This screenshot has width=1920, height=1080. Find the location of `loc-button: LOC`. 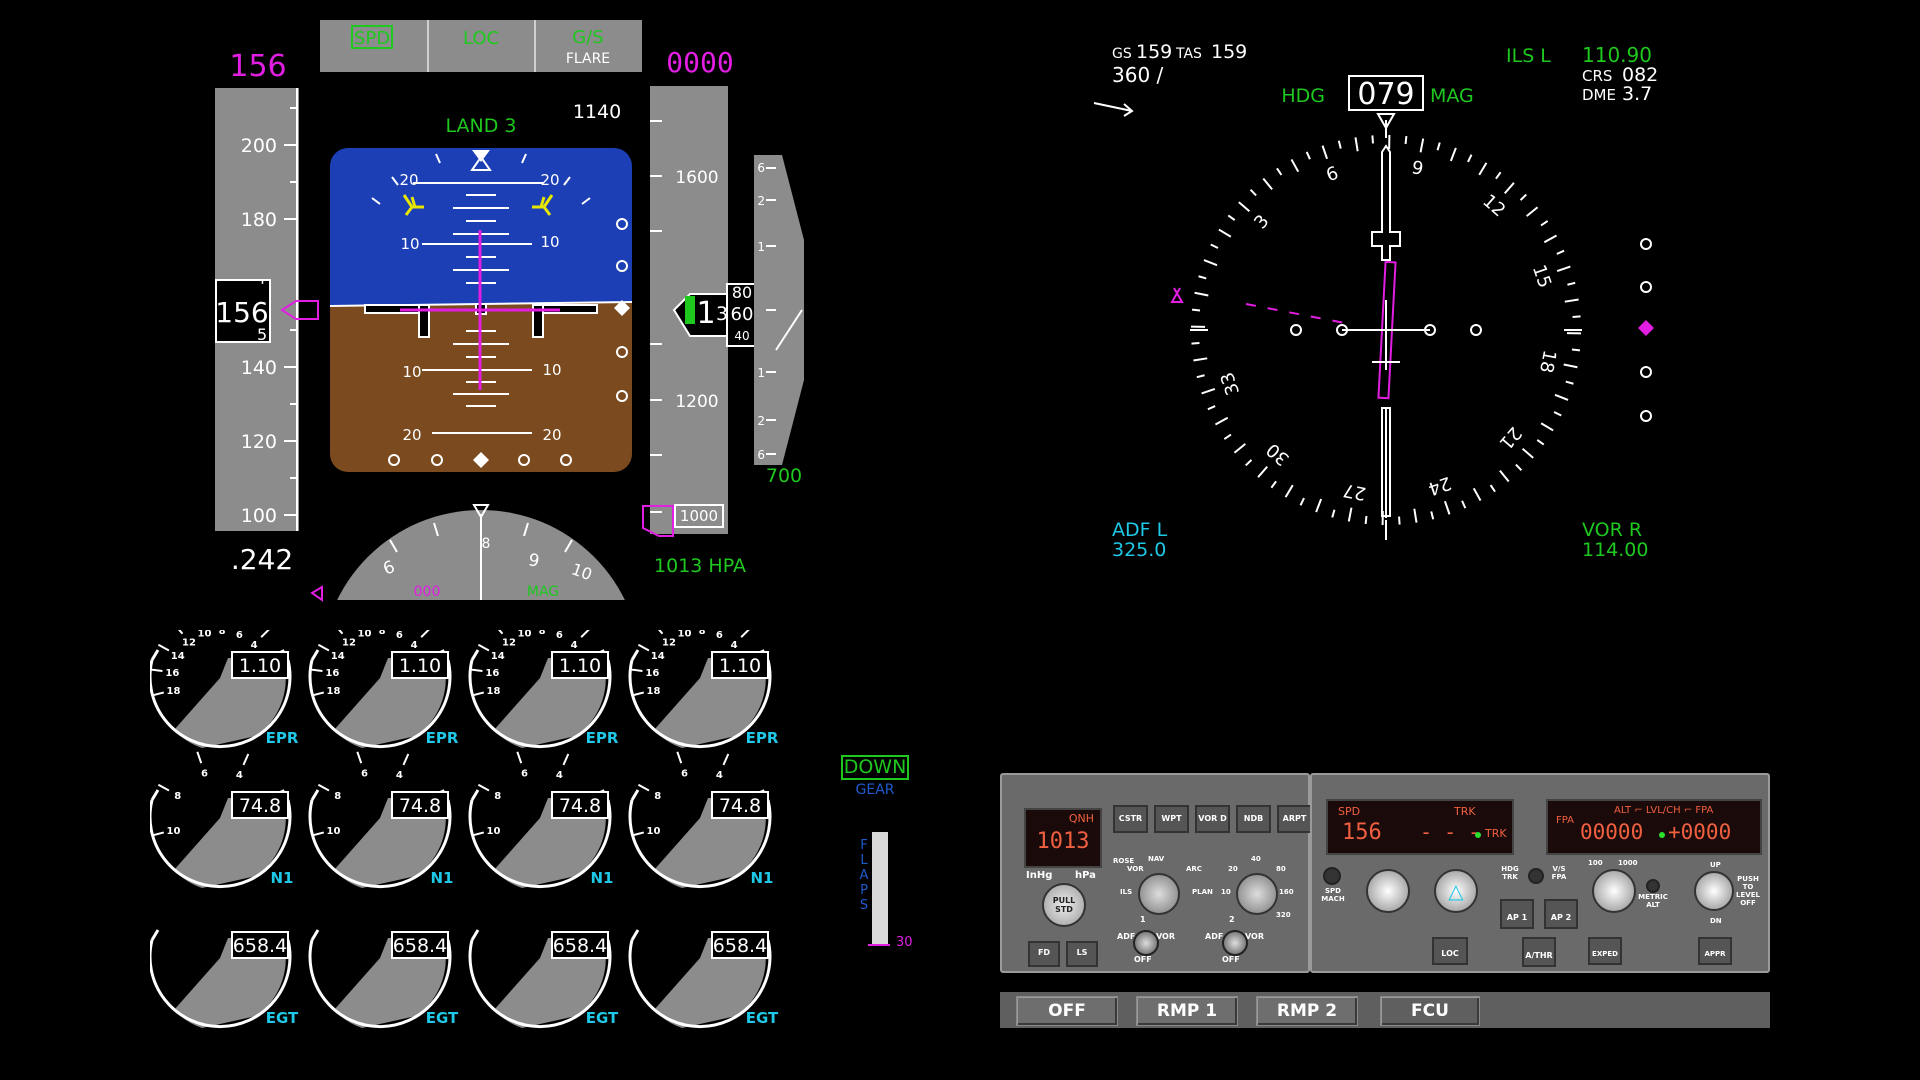

loc-button: LOC is located at coordinates (1450, 951).